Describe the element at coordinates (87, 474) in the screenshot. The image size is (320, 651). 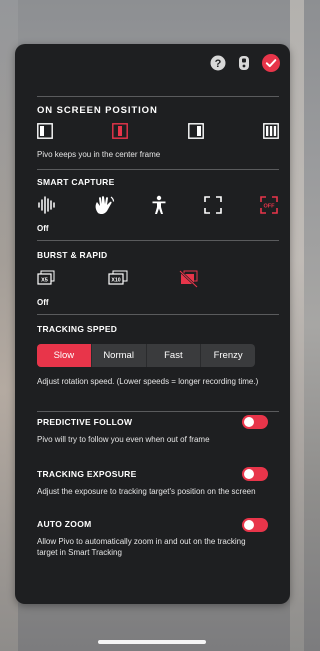
I see `tracking-exposure-title: TRACKING EXPOSURE` at that location.